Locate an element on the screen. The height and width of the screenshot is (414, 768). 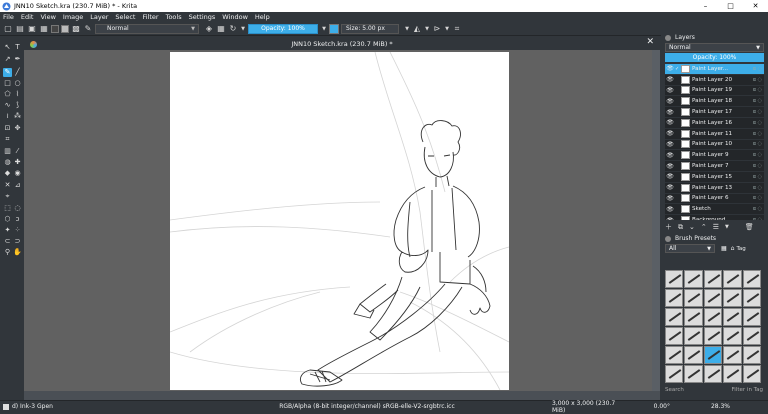
menu-image: Image is located at coordinates (73, 17).